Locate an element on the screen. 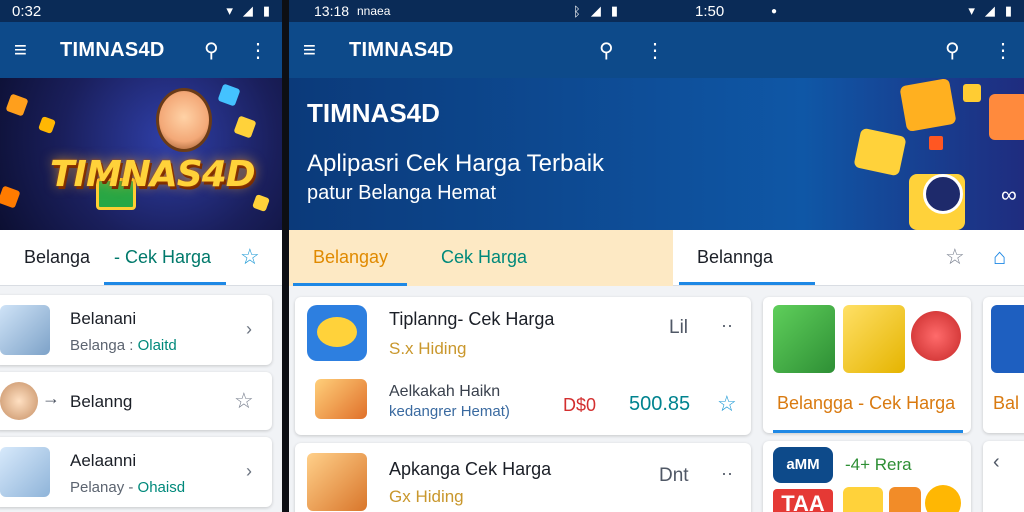 The width and height of the screenshot is (1024, 512). item-subtitle-b: Ohaisd is located at coordinates (161, 487).